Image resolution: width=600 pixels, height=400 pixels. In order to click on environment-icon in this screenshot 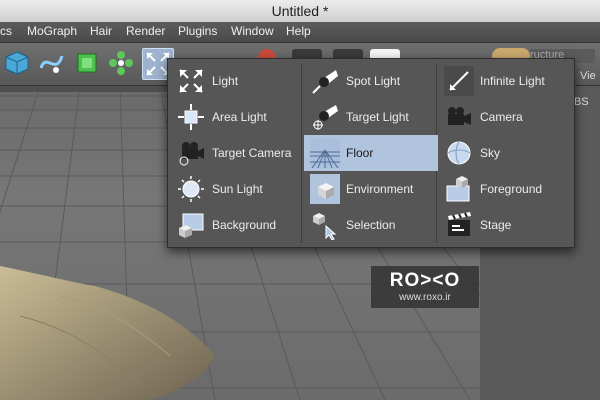, I will do `click(325, 189)`.